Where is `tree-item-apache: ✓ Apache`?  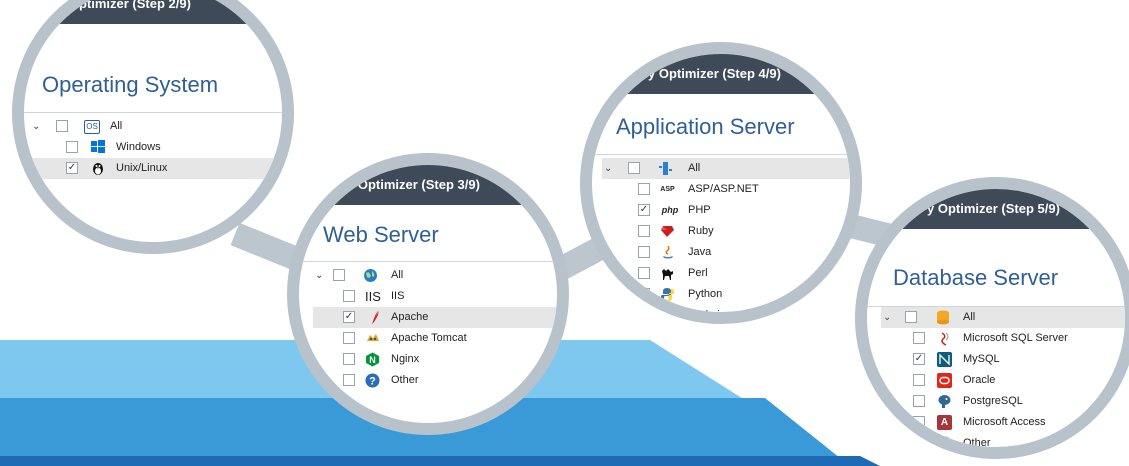
tree-item-apache: ✓ Apache is located at coordinates (435, 317).